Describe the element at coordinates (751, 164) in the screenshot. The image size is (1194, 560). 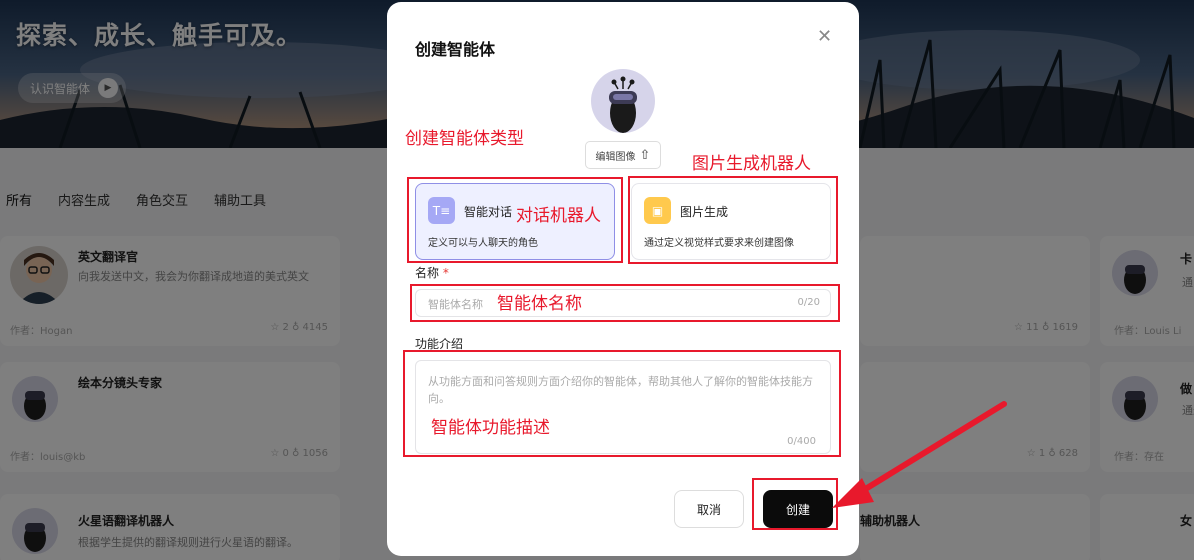
I see `annotation-image-bot: 图片生成机器人` at that location.